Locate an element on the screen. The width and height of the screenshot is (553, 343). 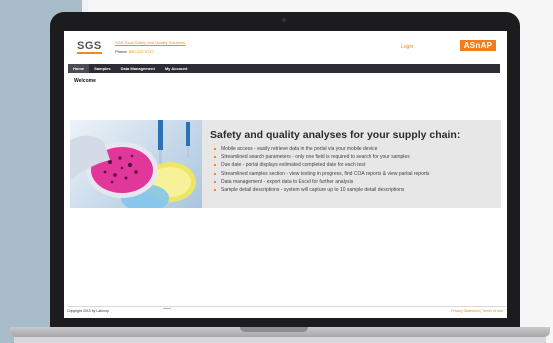
nav-item-my-account: My Account is located at coordinates (176, 68).